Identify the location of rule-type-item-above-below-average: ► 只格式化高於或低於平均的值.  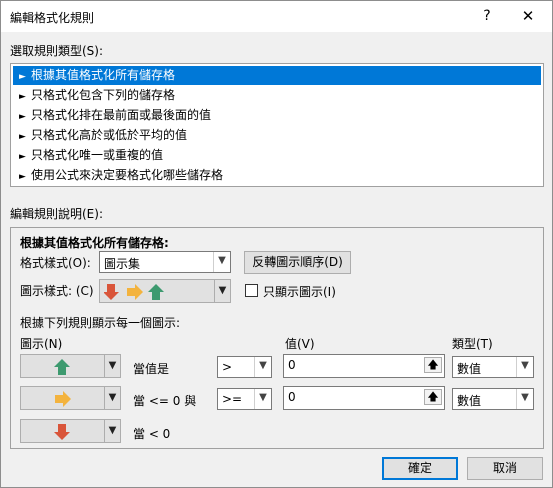
(277, 135).